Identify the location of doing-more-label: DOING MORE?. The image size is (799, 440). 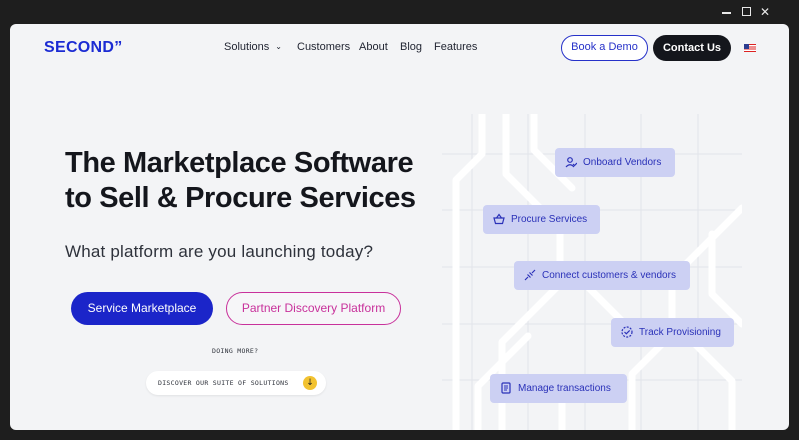
(235, 351).